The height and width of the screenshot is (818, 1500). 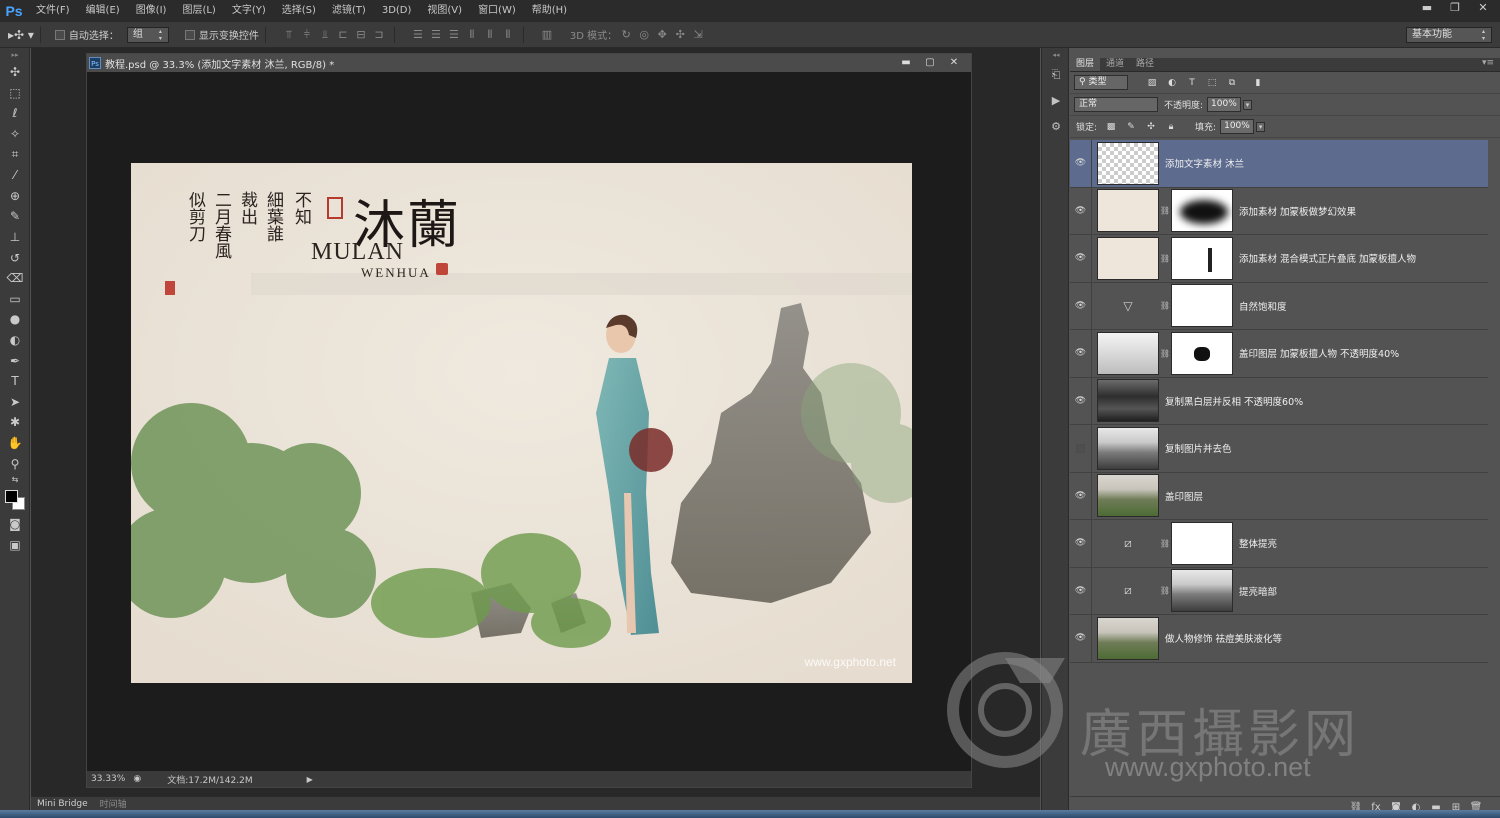 I want to click on marquee-tool-icon: ⬚, so click(x=15, y=93).